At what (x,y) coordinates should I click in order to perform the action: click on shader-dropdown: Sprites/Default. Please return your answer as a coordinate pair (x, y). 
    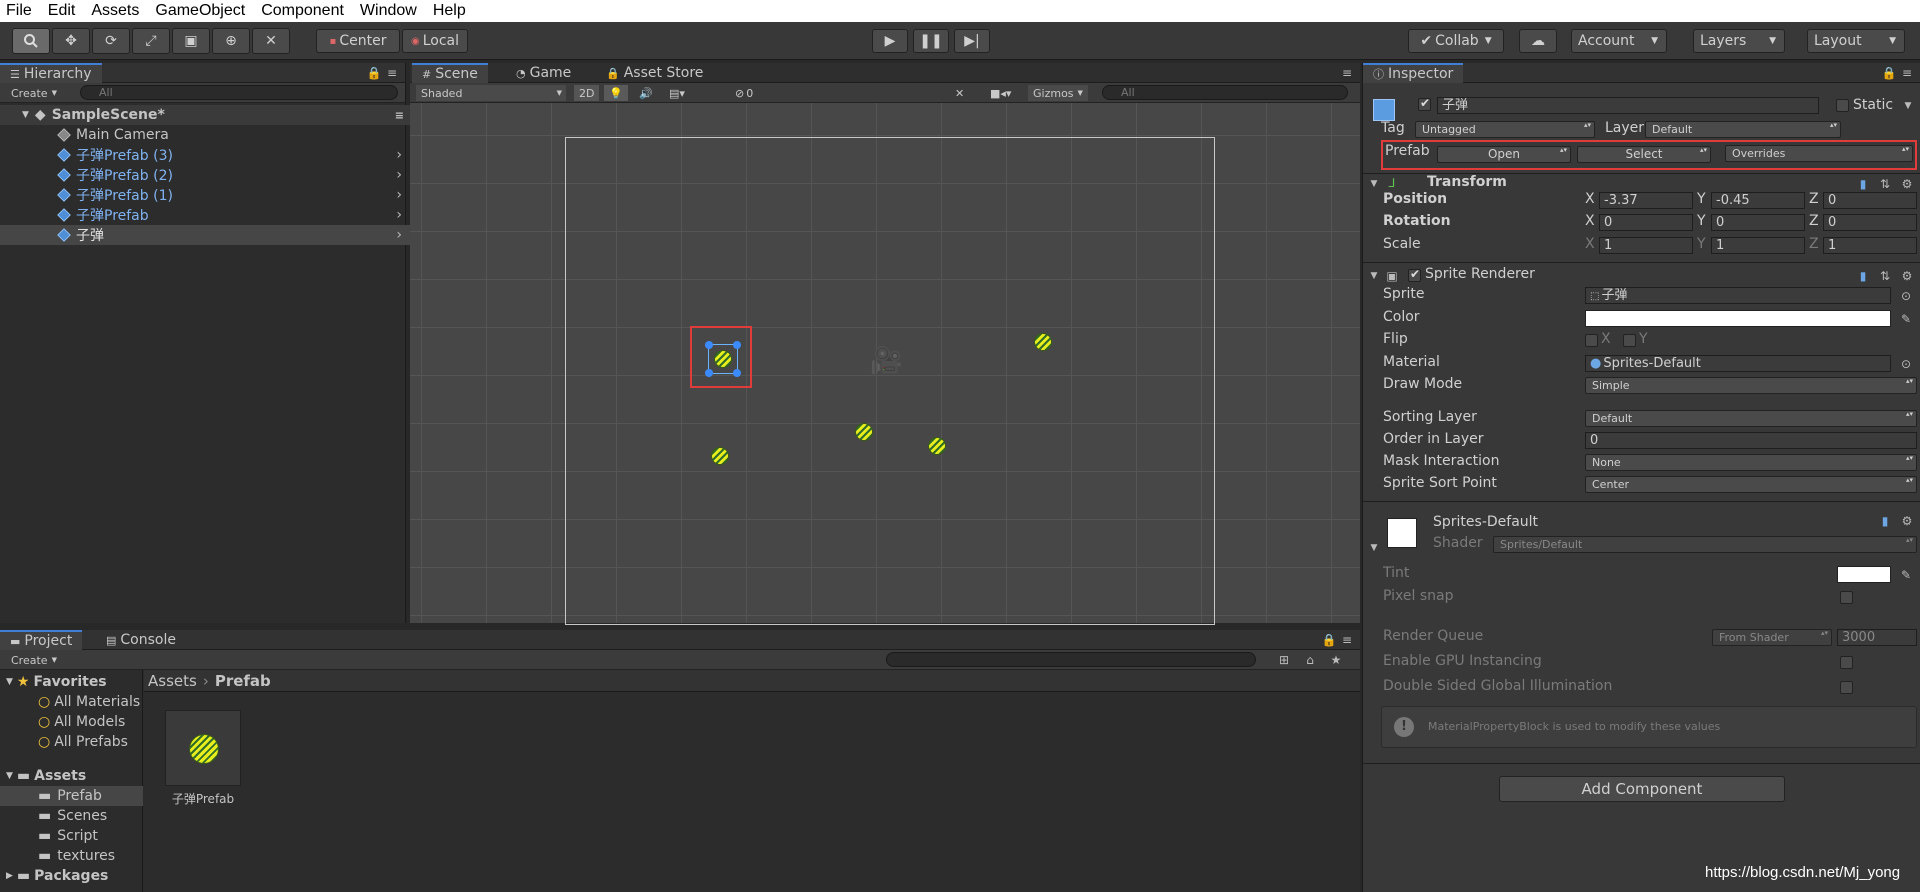
    Looking at the image, I should click on (1705, 544).